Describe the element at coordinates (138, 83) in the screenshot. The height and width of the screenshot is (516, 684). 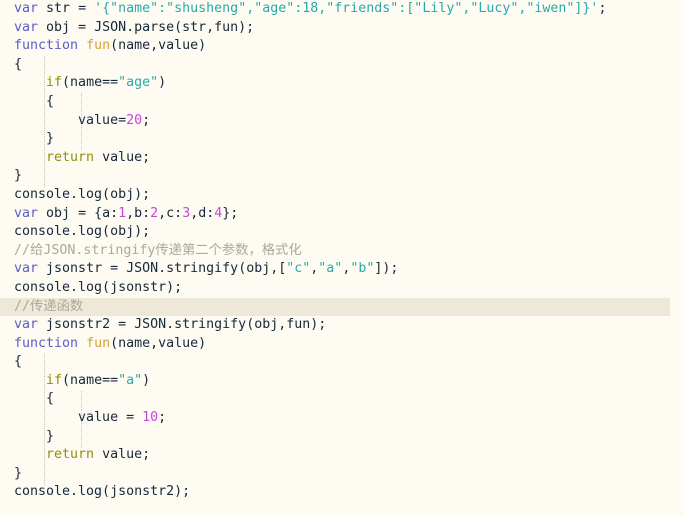
I see `code-token-str: "age"` at that location.